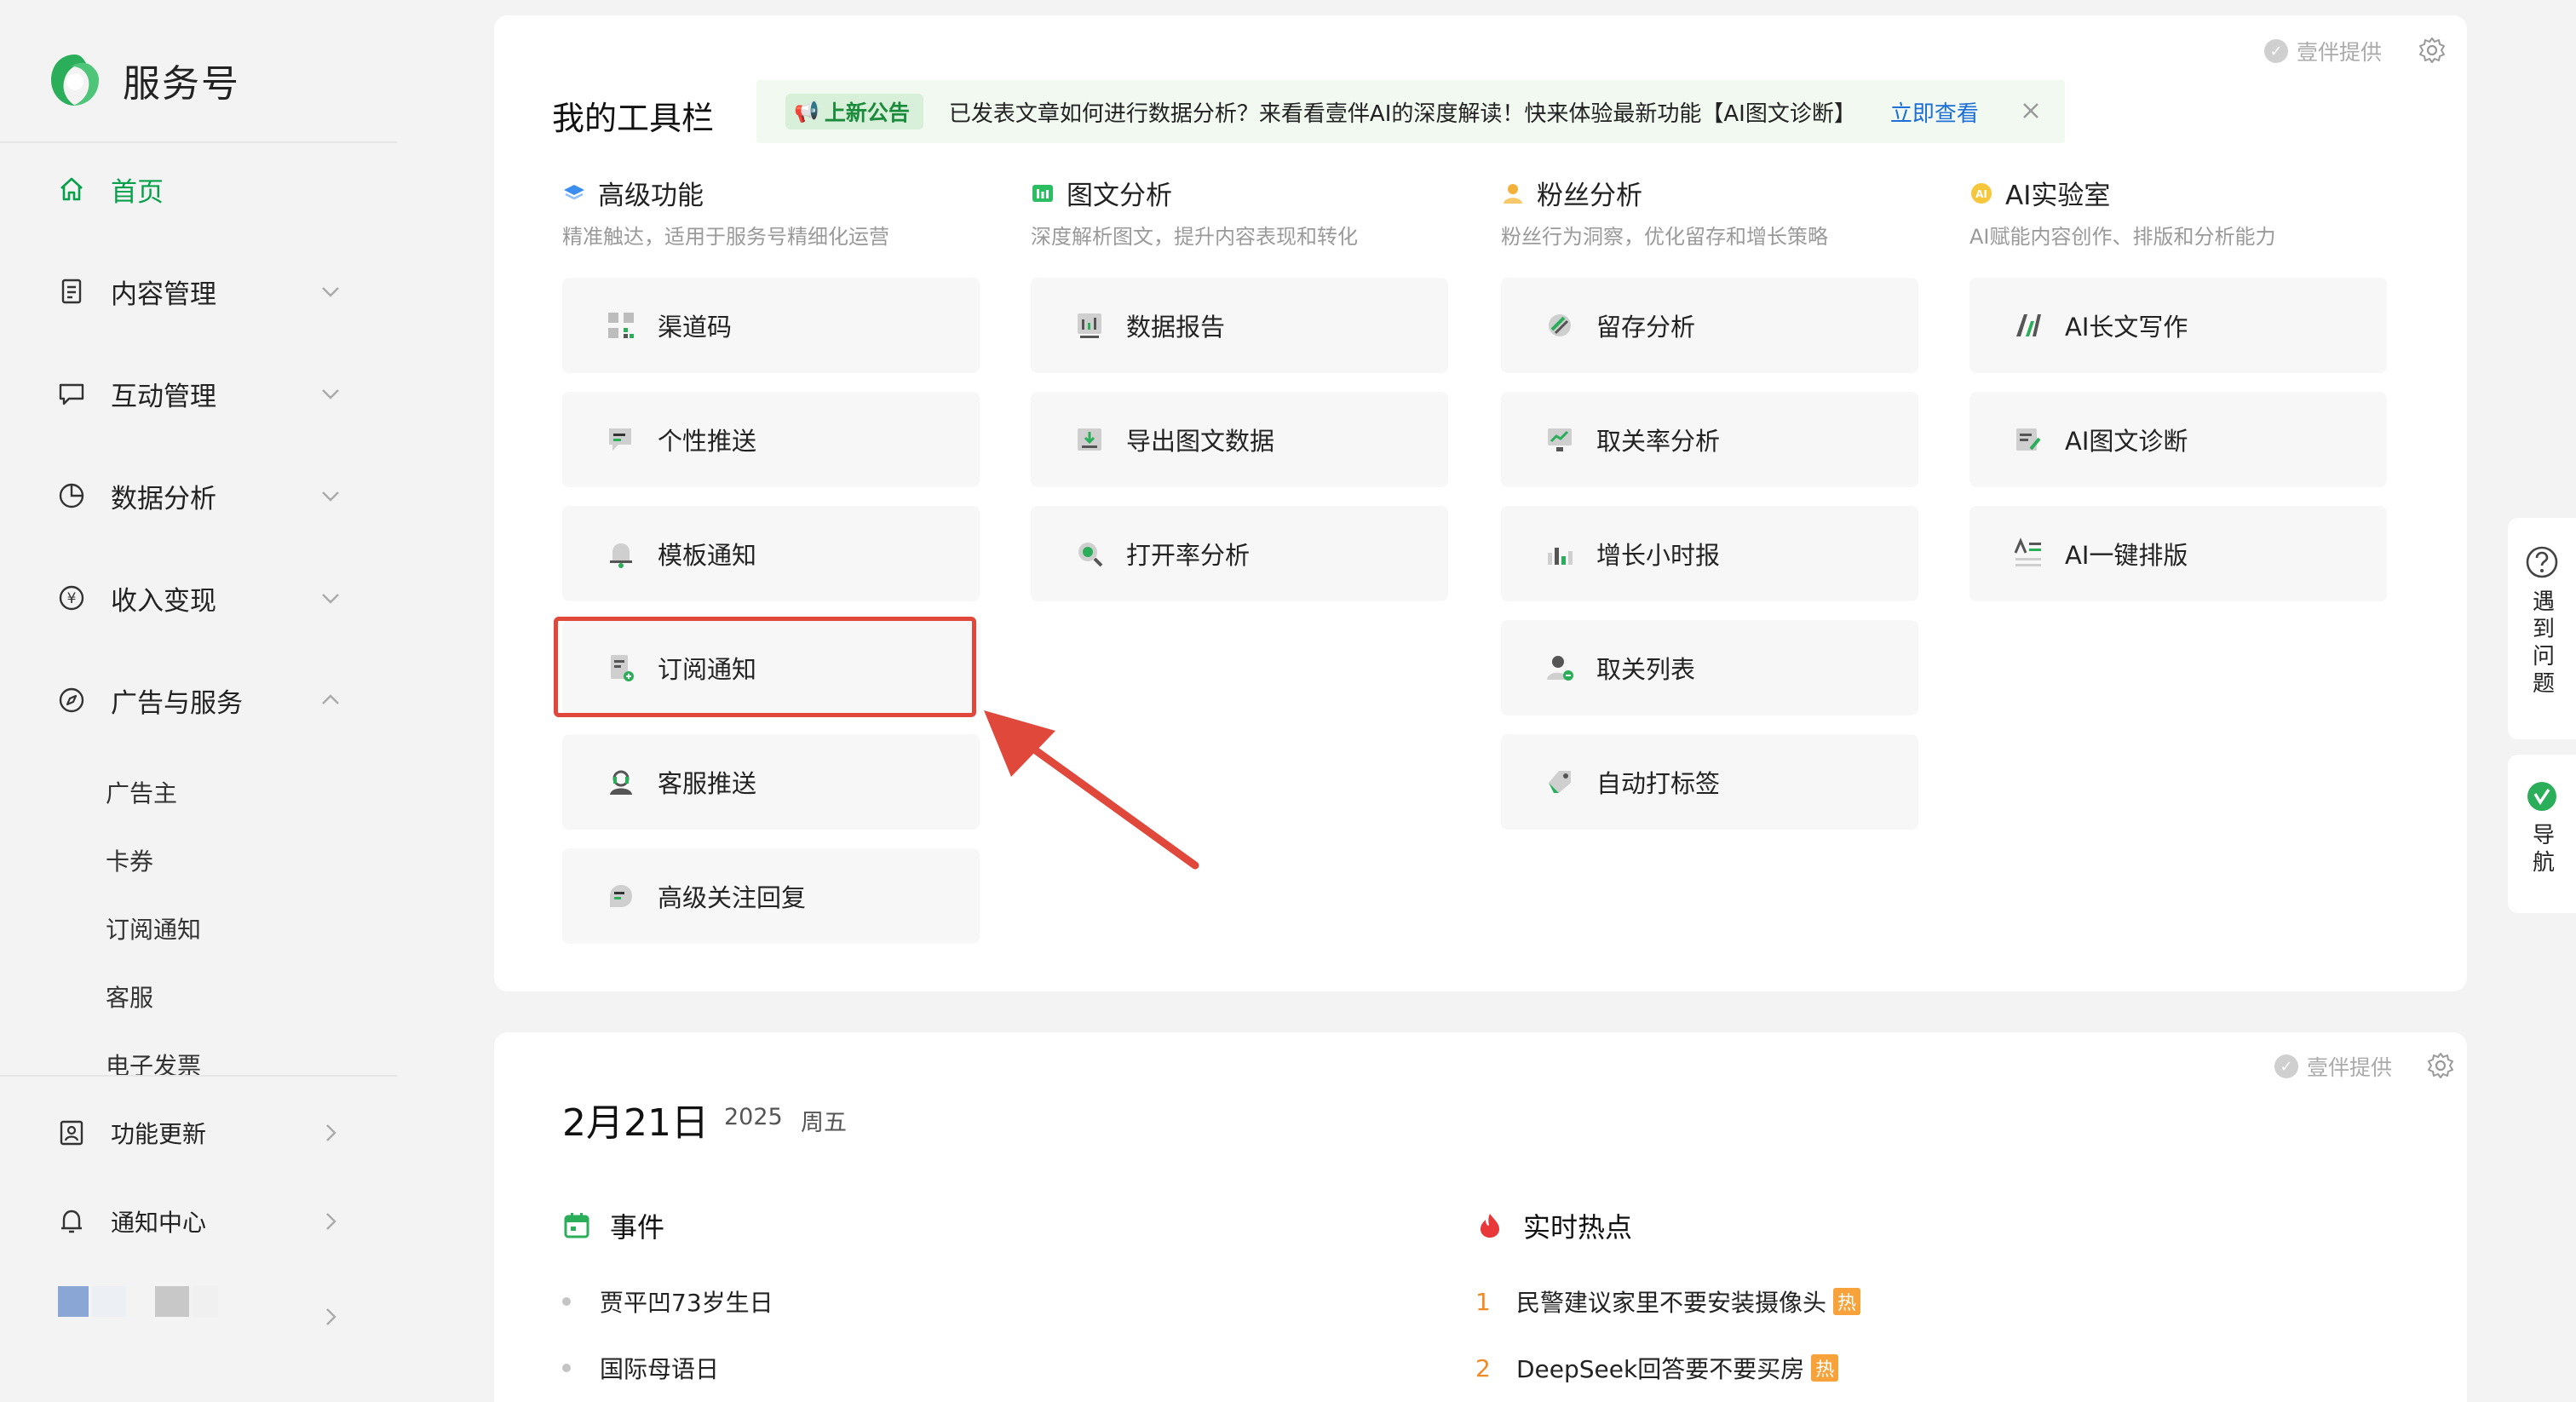 The width and height of the screenshot is (2576, 1402). I want to click on event-text: 贾平凹73岁生日, so click(686, 1303).